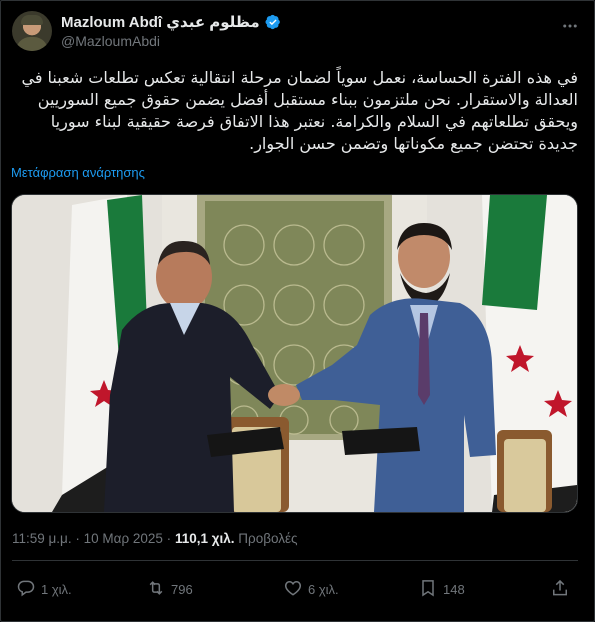 The width and height of the screenshot is (595, 622). I want to click on heart-icon, so click(293, 589).